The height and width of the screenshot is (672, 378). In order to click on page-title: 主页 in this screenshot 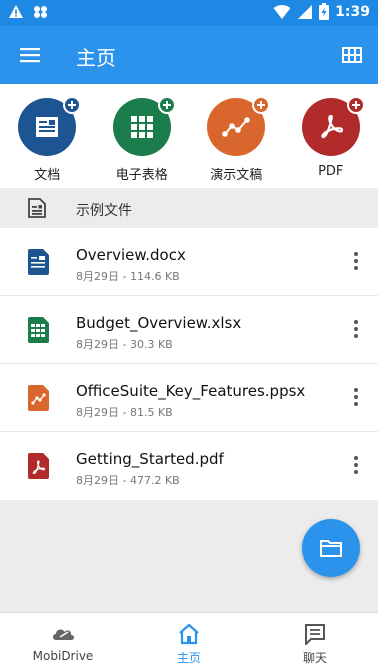, I will do `click(96, 58)`.